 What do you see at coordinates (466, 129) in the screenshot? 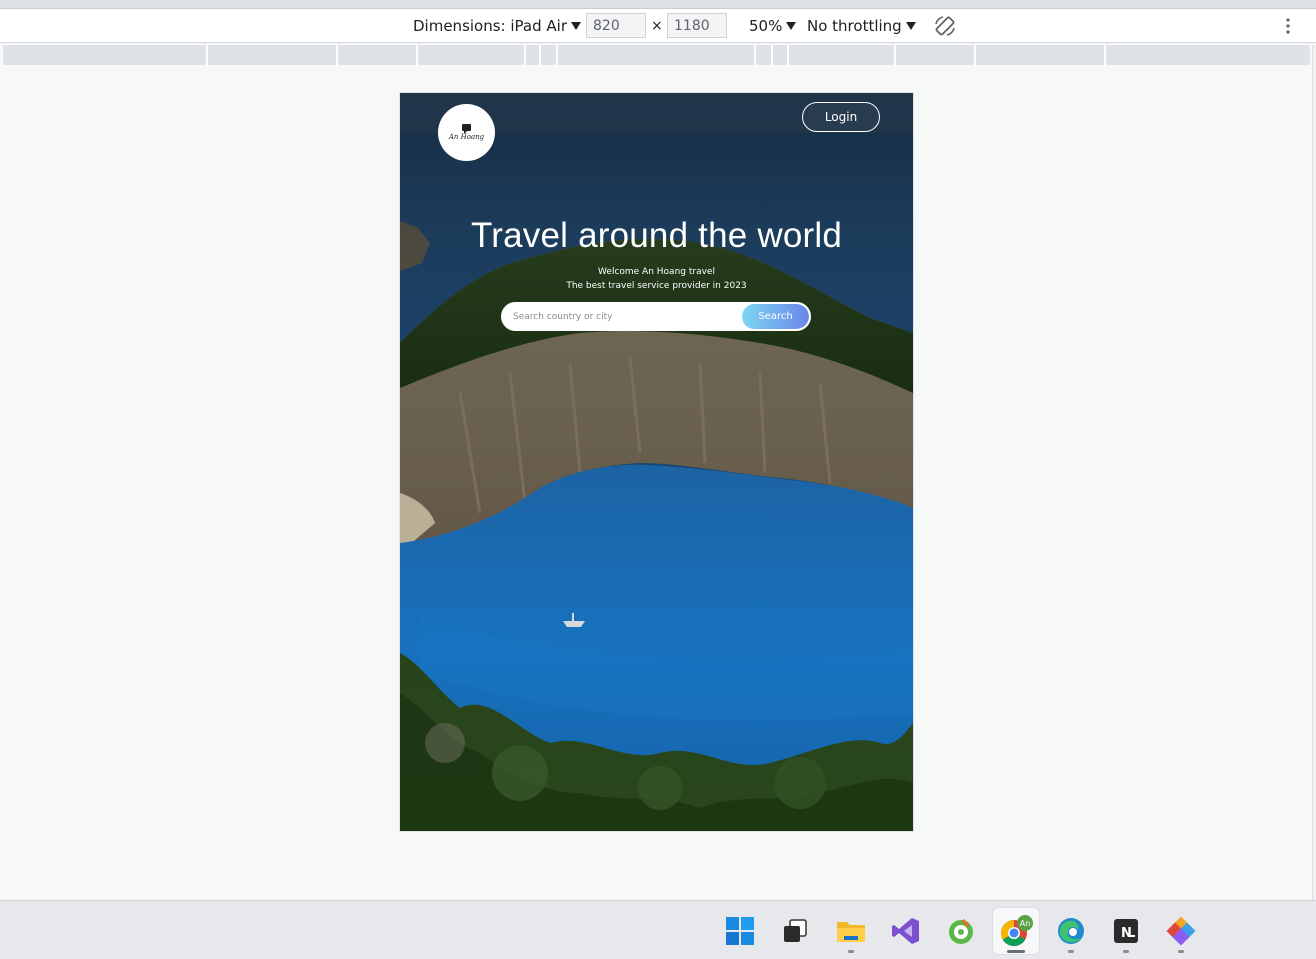
I see `chat-bubble-icon` at bounding box center [466, 129].